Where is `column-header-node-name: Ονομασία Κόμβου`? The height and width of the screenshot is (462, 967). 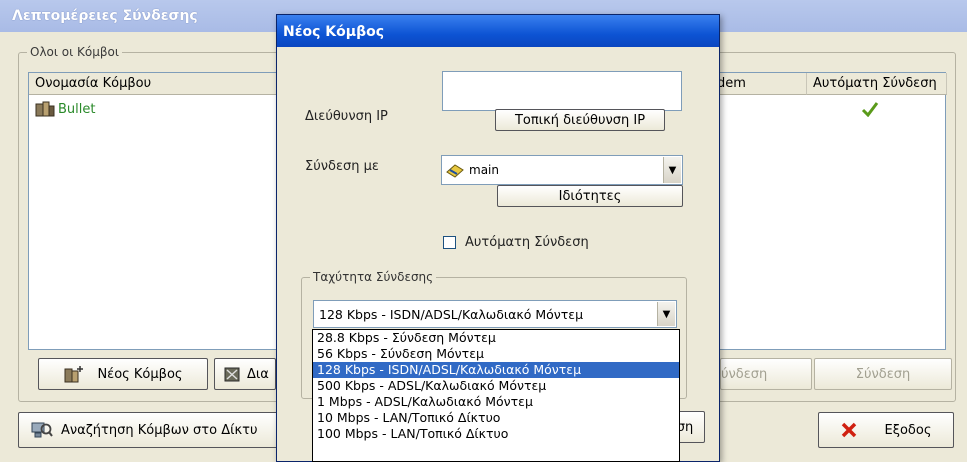 column-header-node-name: Ονομασία Κόμβου is located at coordinates (158, 84).